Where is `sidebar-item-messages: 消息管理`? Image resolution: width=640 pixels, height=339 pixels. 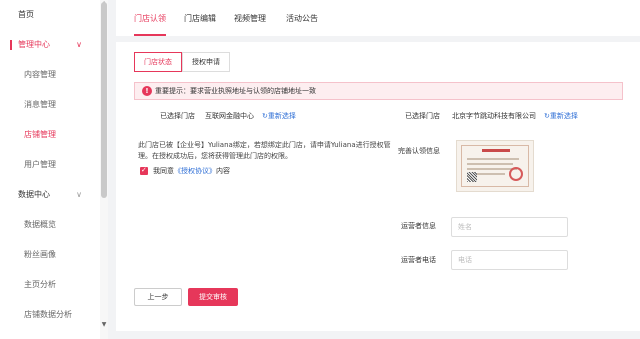 sidebar-item-messages: 消息管理 is located at coordinates (50, 105).